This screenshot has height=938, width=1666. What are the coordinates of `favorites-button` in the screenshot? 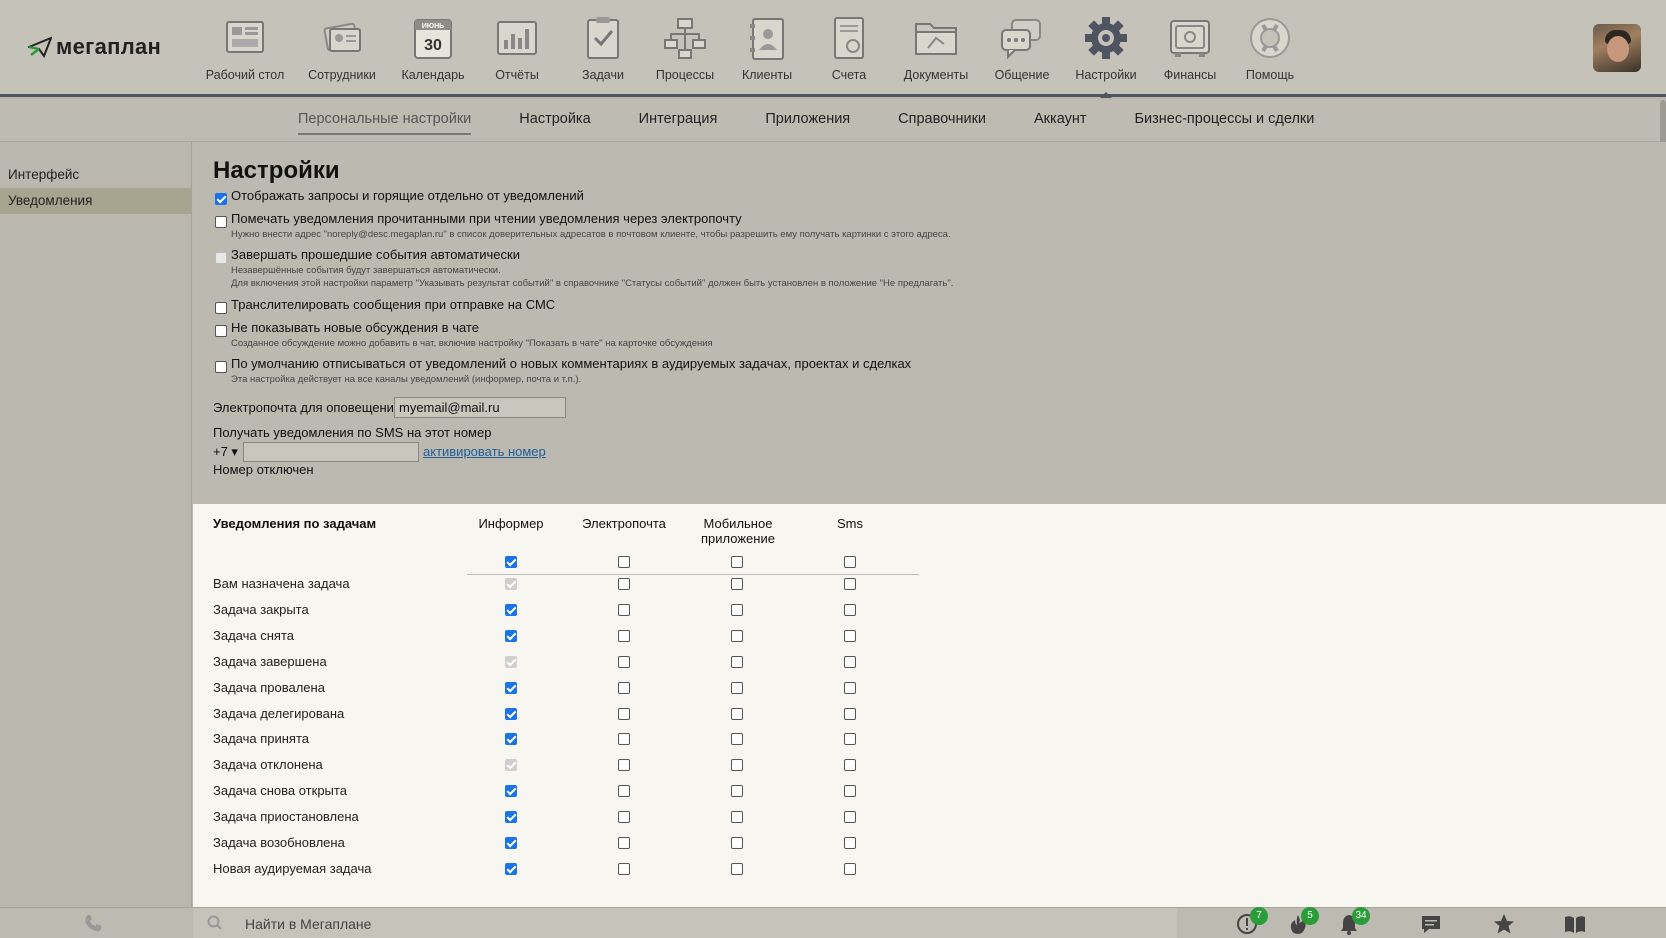 It's located at (1505, 924).